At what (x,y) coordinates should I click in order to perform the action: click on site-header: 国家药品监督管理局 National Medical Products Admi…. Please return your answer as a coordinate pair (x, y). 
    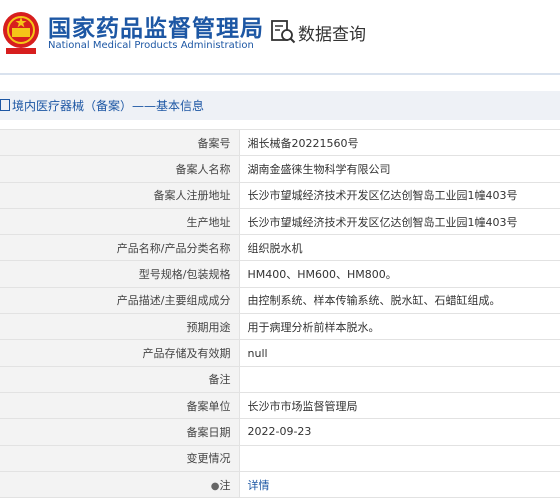
    Looking at the image, I should click on (280, 37).